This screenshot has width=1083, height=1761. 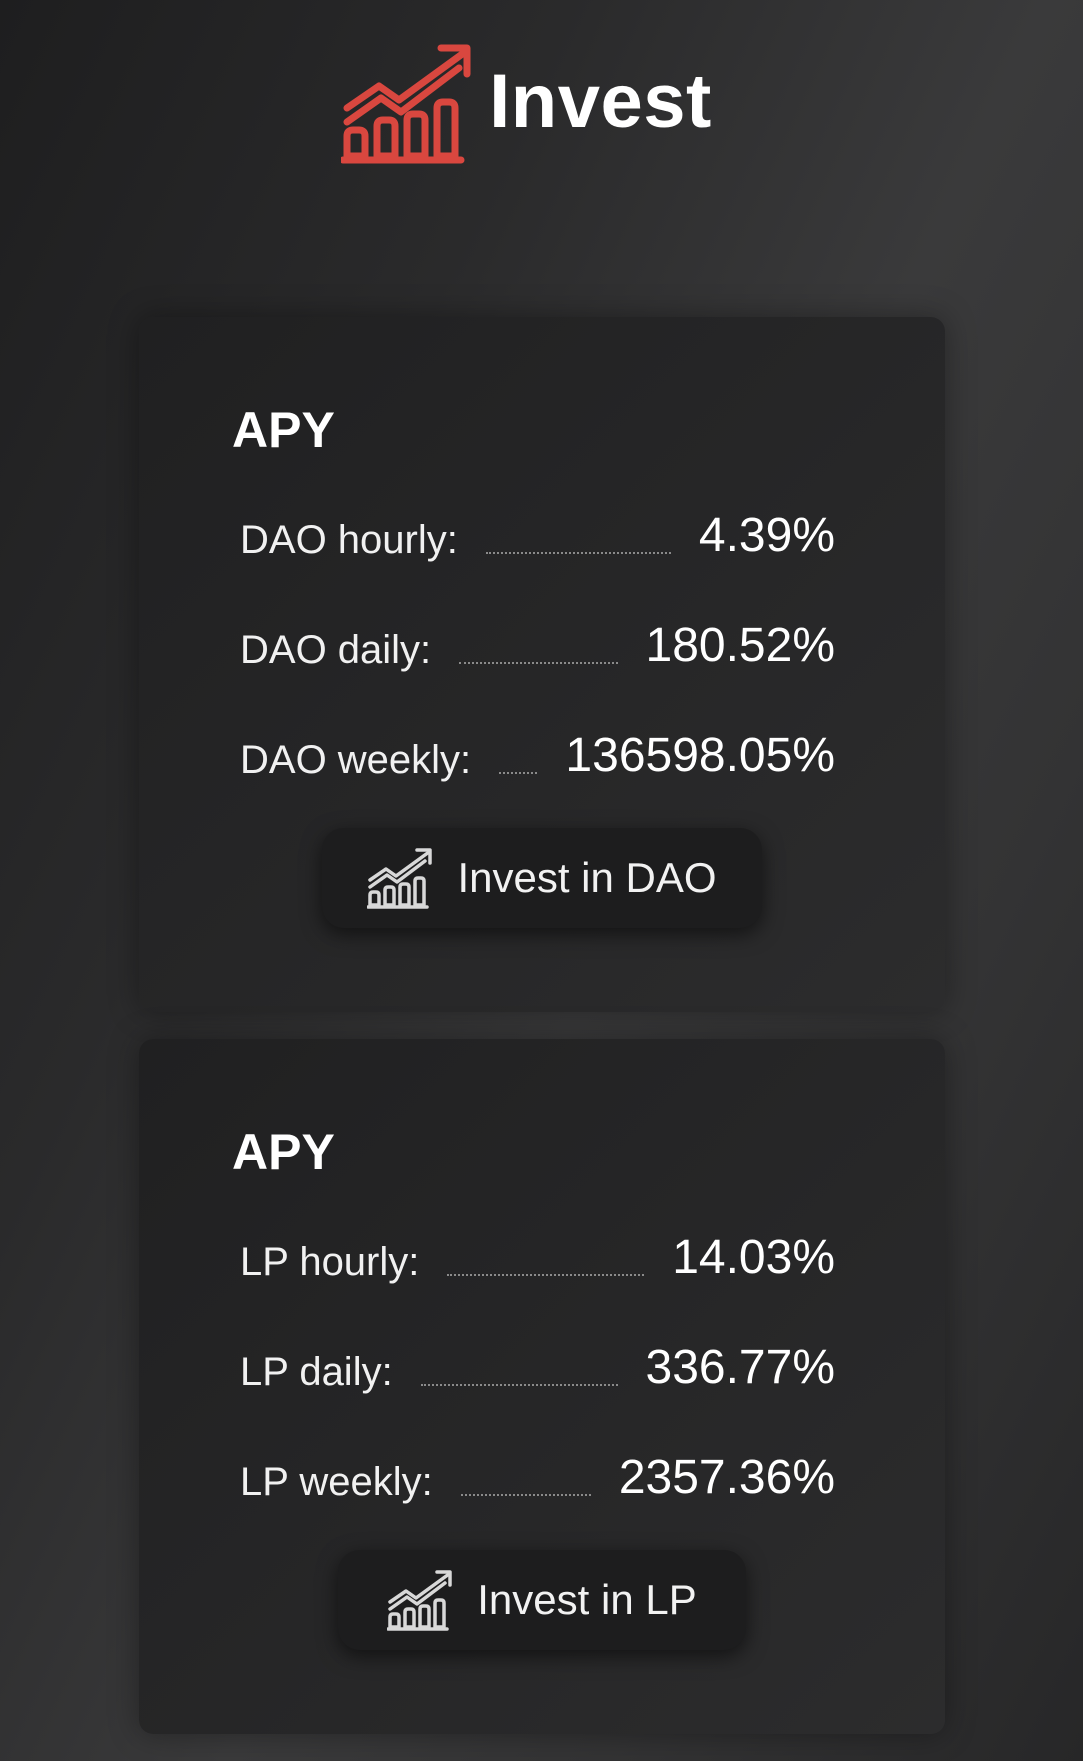 I want to click on apy-row-lp-hourly: LP hourly: 14.03%, so click(x=537, y=1253).